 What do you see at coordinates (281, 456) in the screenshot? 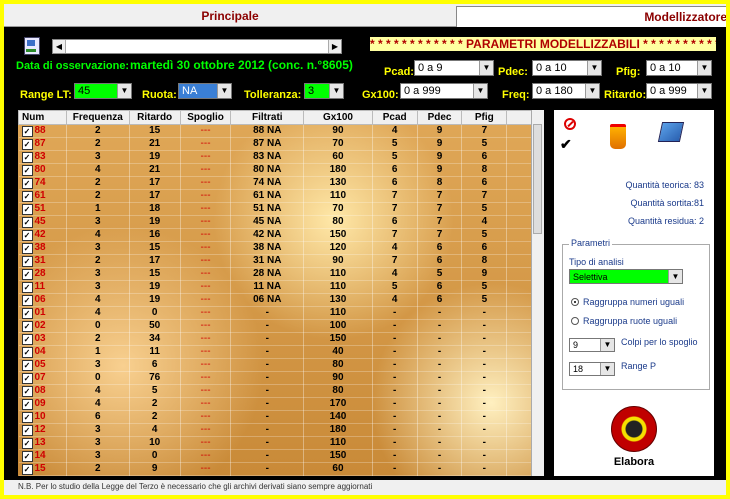
I see `table-row: ✓ 14 3 0 --- -150- - -` at bounding box center [281, 456].